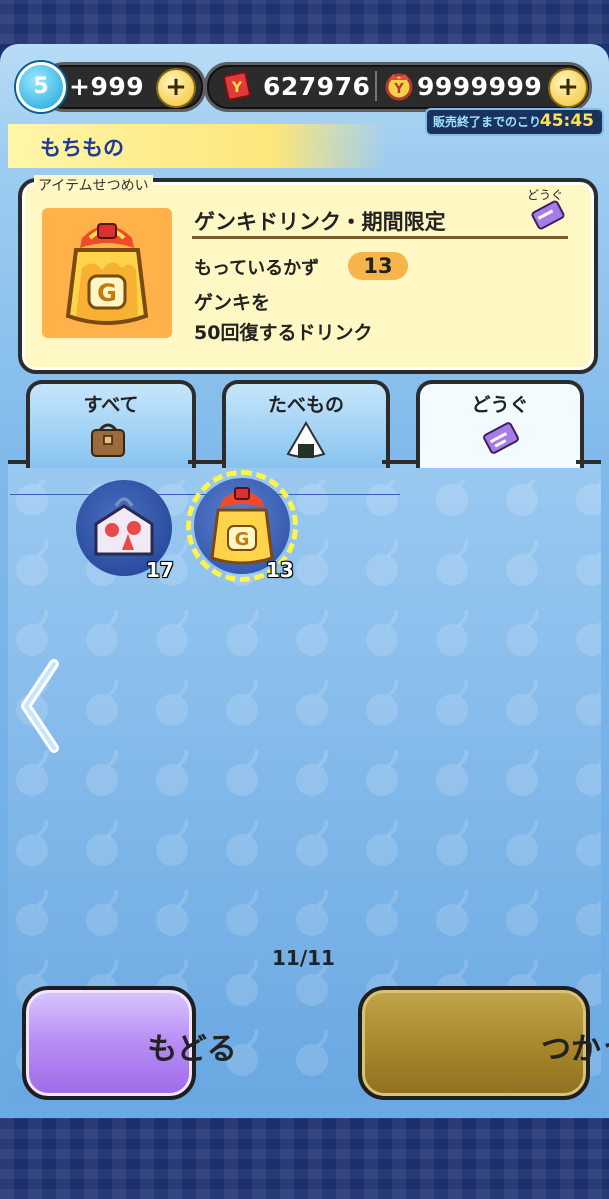 Image resolution: width=609 pixels, height=1199 pixels. I want to click on genki-drink-icon: G, so click(107, 274).